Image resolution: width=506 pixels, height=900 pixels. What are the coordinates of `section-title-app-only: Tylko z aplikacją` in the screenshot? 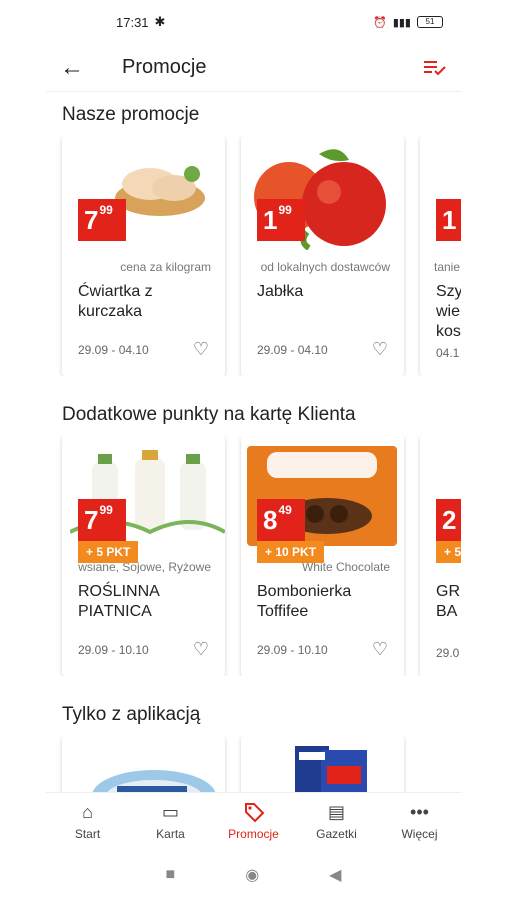 It's located at (131, 714).